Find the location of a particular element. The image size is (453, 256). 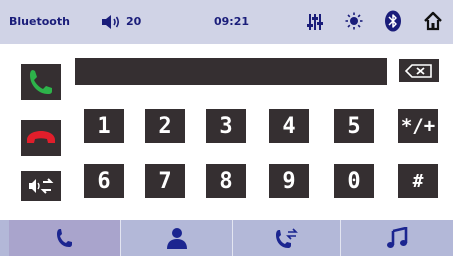

key-4: 4 is located at coordinates (289, 126).